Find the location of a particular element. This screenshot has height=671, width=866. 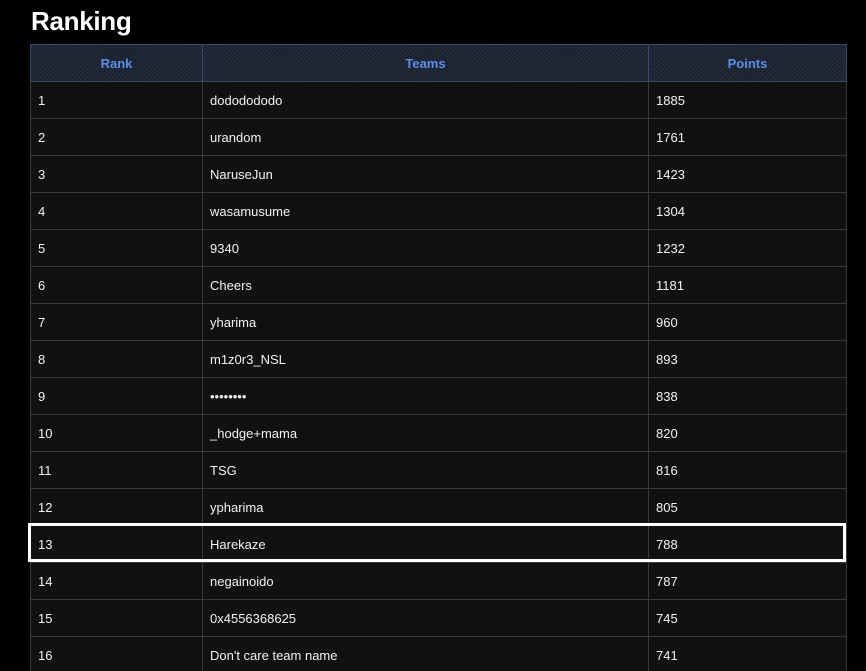

table-row: 15 0x4556368625 745 is located at coordinates (438, 618).